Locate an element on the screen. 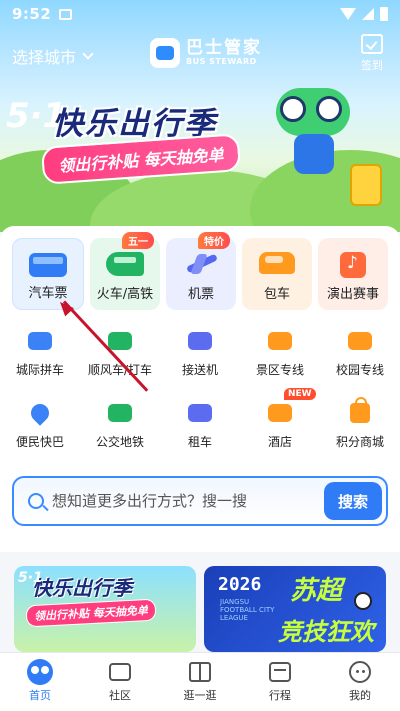 The width and height of the screenshot is (400, 711). train-icon is located at coordinates (125, 264).